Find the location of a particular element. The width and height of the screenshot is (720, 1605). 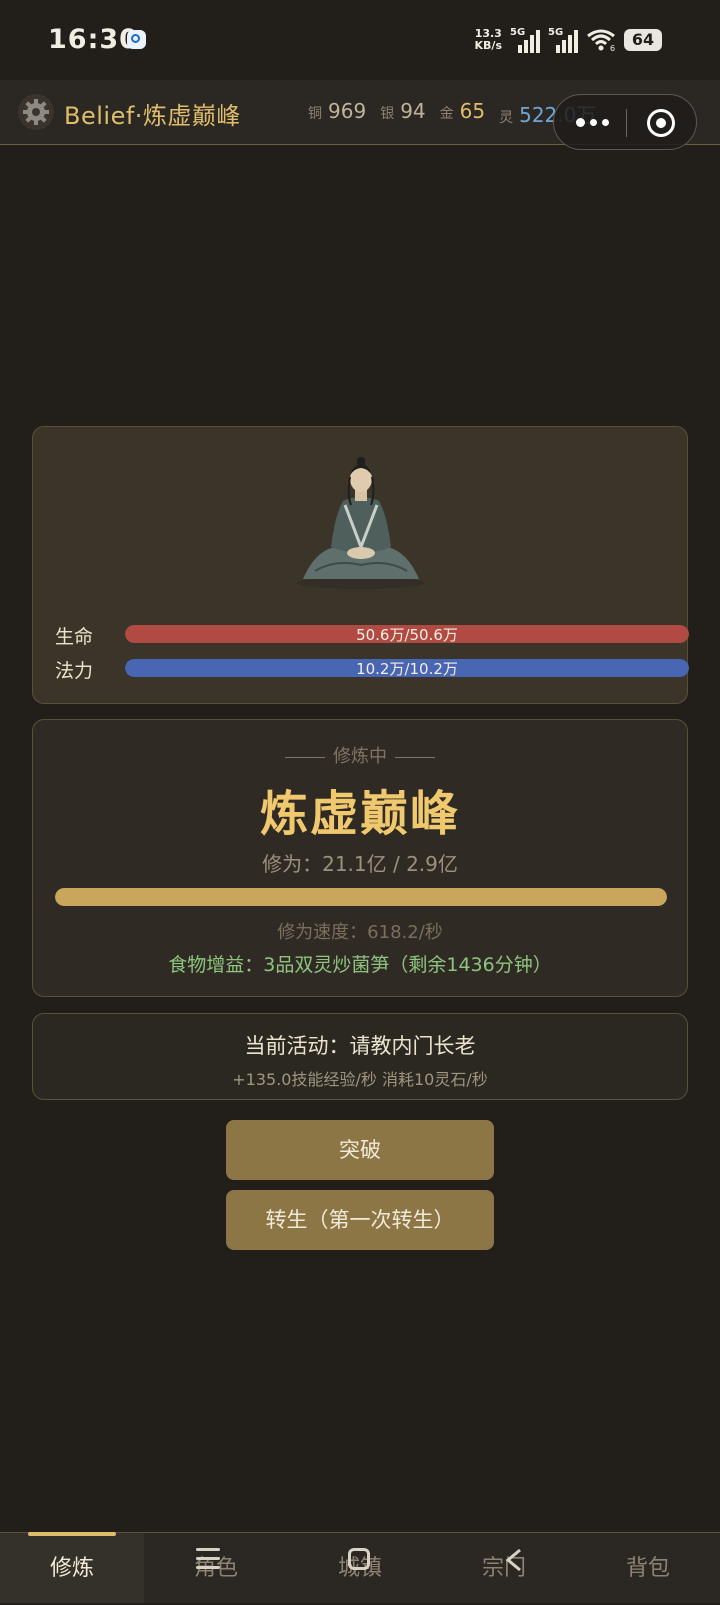

system-status-bar: 16:30 13.3 KB/s 5G 5G 6 64 is located at coordinates (360, 40).